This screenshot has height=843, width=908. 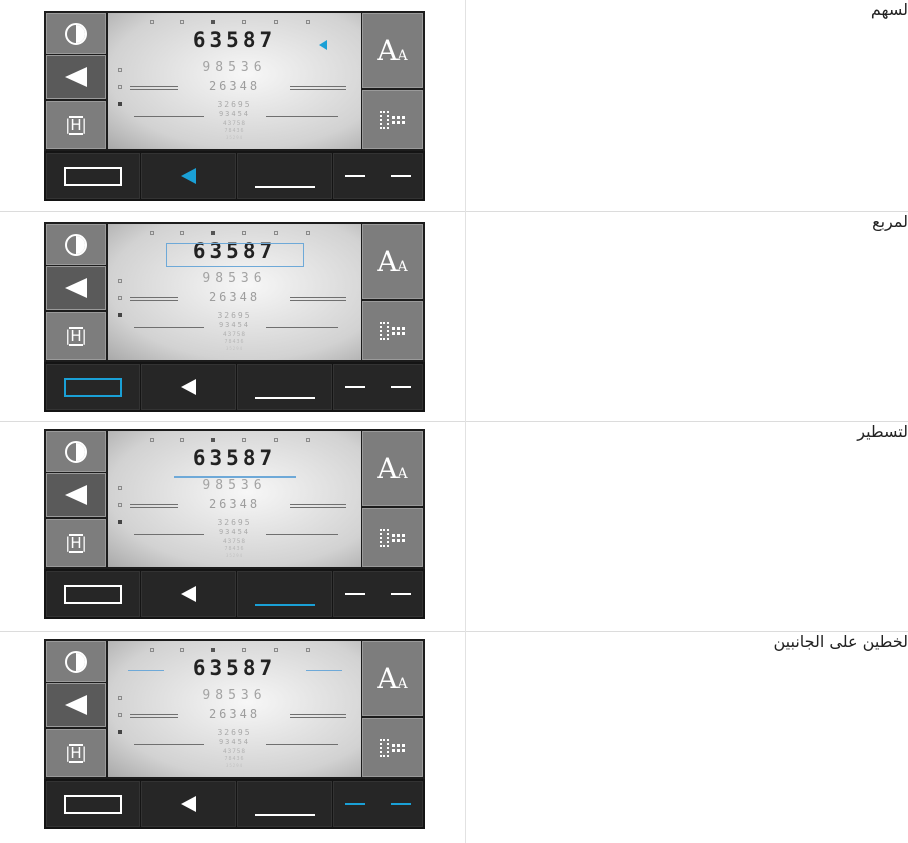 I want to click on underline-icon, so click(x=284, y=187).